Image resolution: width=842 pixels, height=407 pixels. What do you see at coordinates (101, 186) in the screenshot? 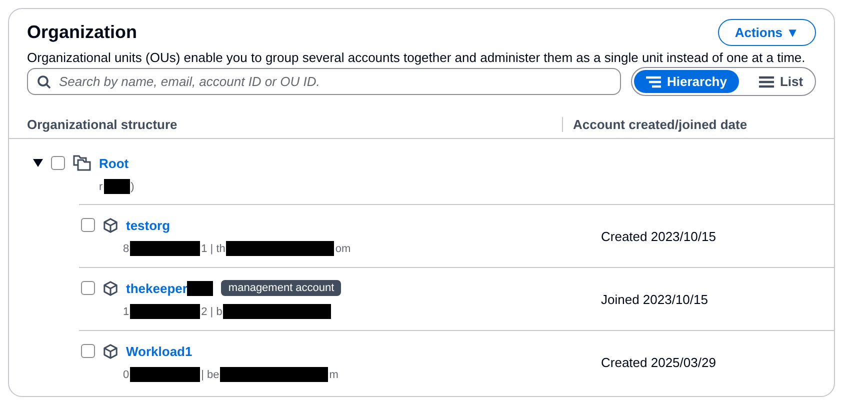
I see `account-detail-text: r` at bounding box center [101, 186].